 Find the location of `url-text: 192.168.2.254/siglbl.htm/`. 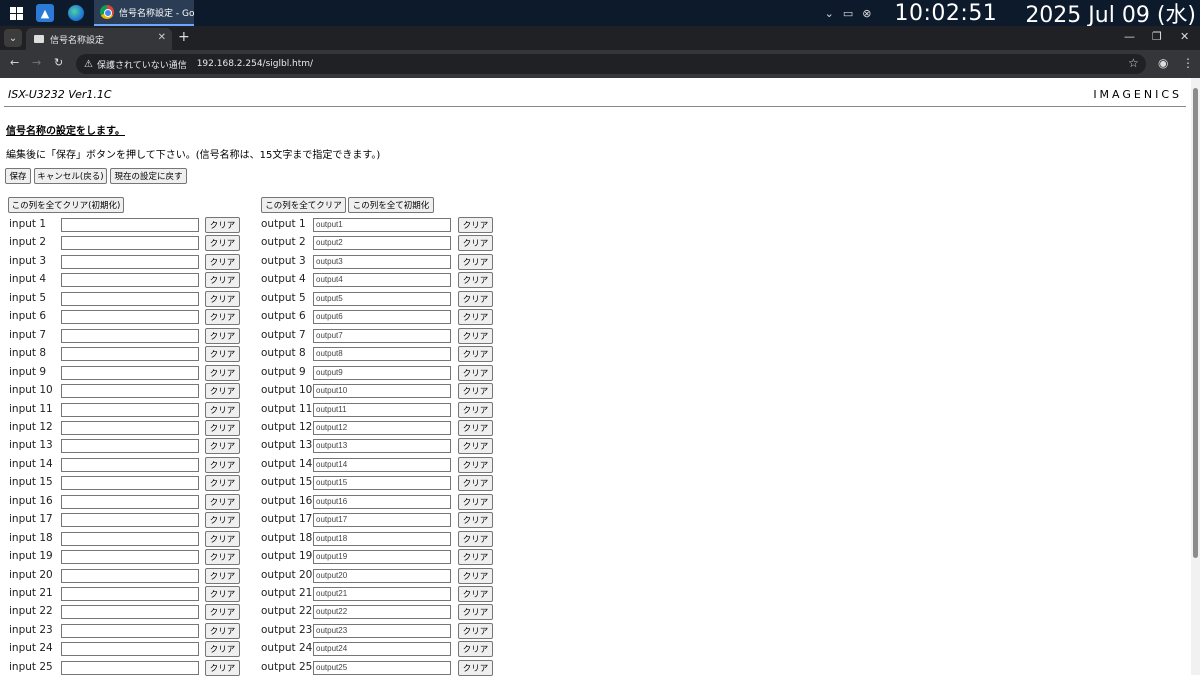

url-text: 192.168.2.254/siglbl.htm/ is located at coordinates (255, 64).